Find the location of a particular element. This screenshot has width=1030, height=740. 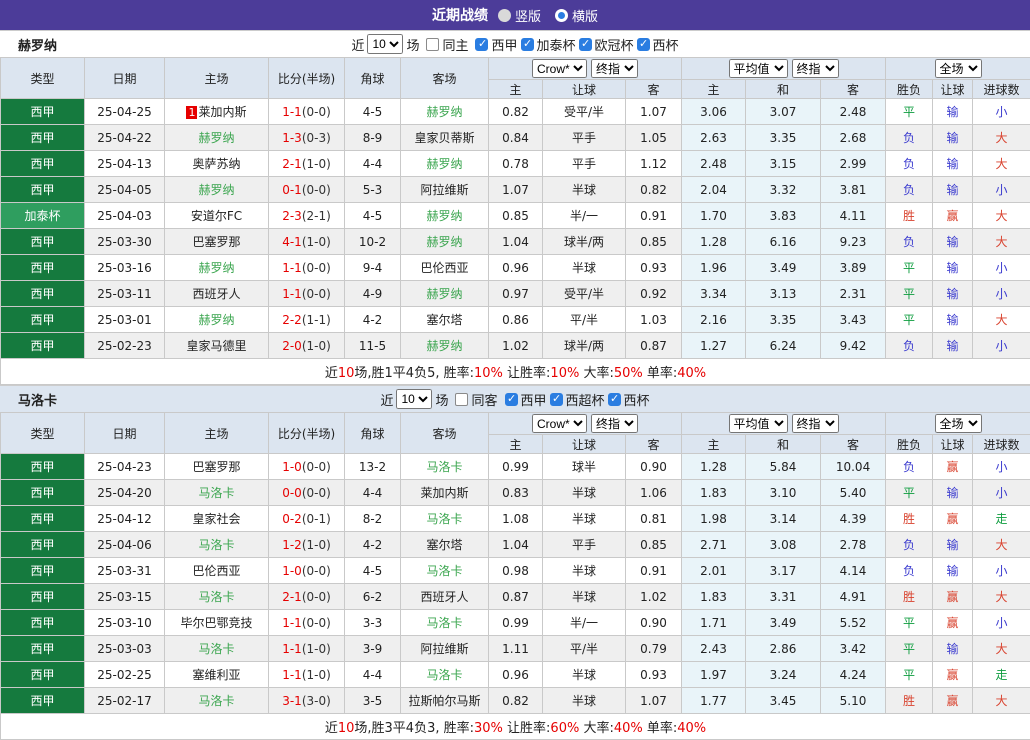

home-team-cell: 安道尔FC is located at coordinates (217, 216).